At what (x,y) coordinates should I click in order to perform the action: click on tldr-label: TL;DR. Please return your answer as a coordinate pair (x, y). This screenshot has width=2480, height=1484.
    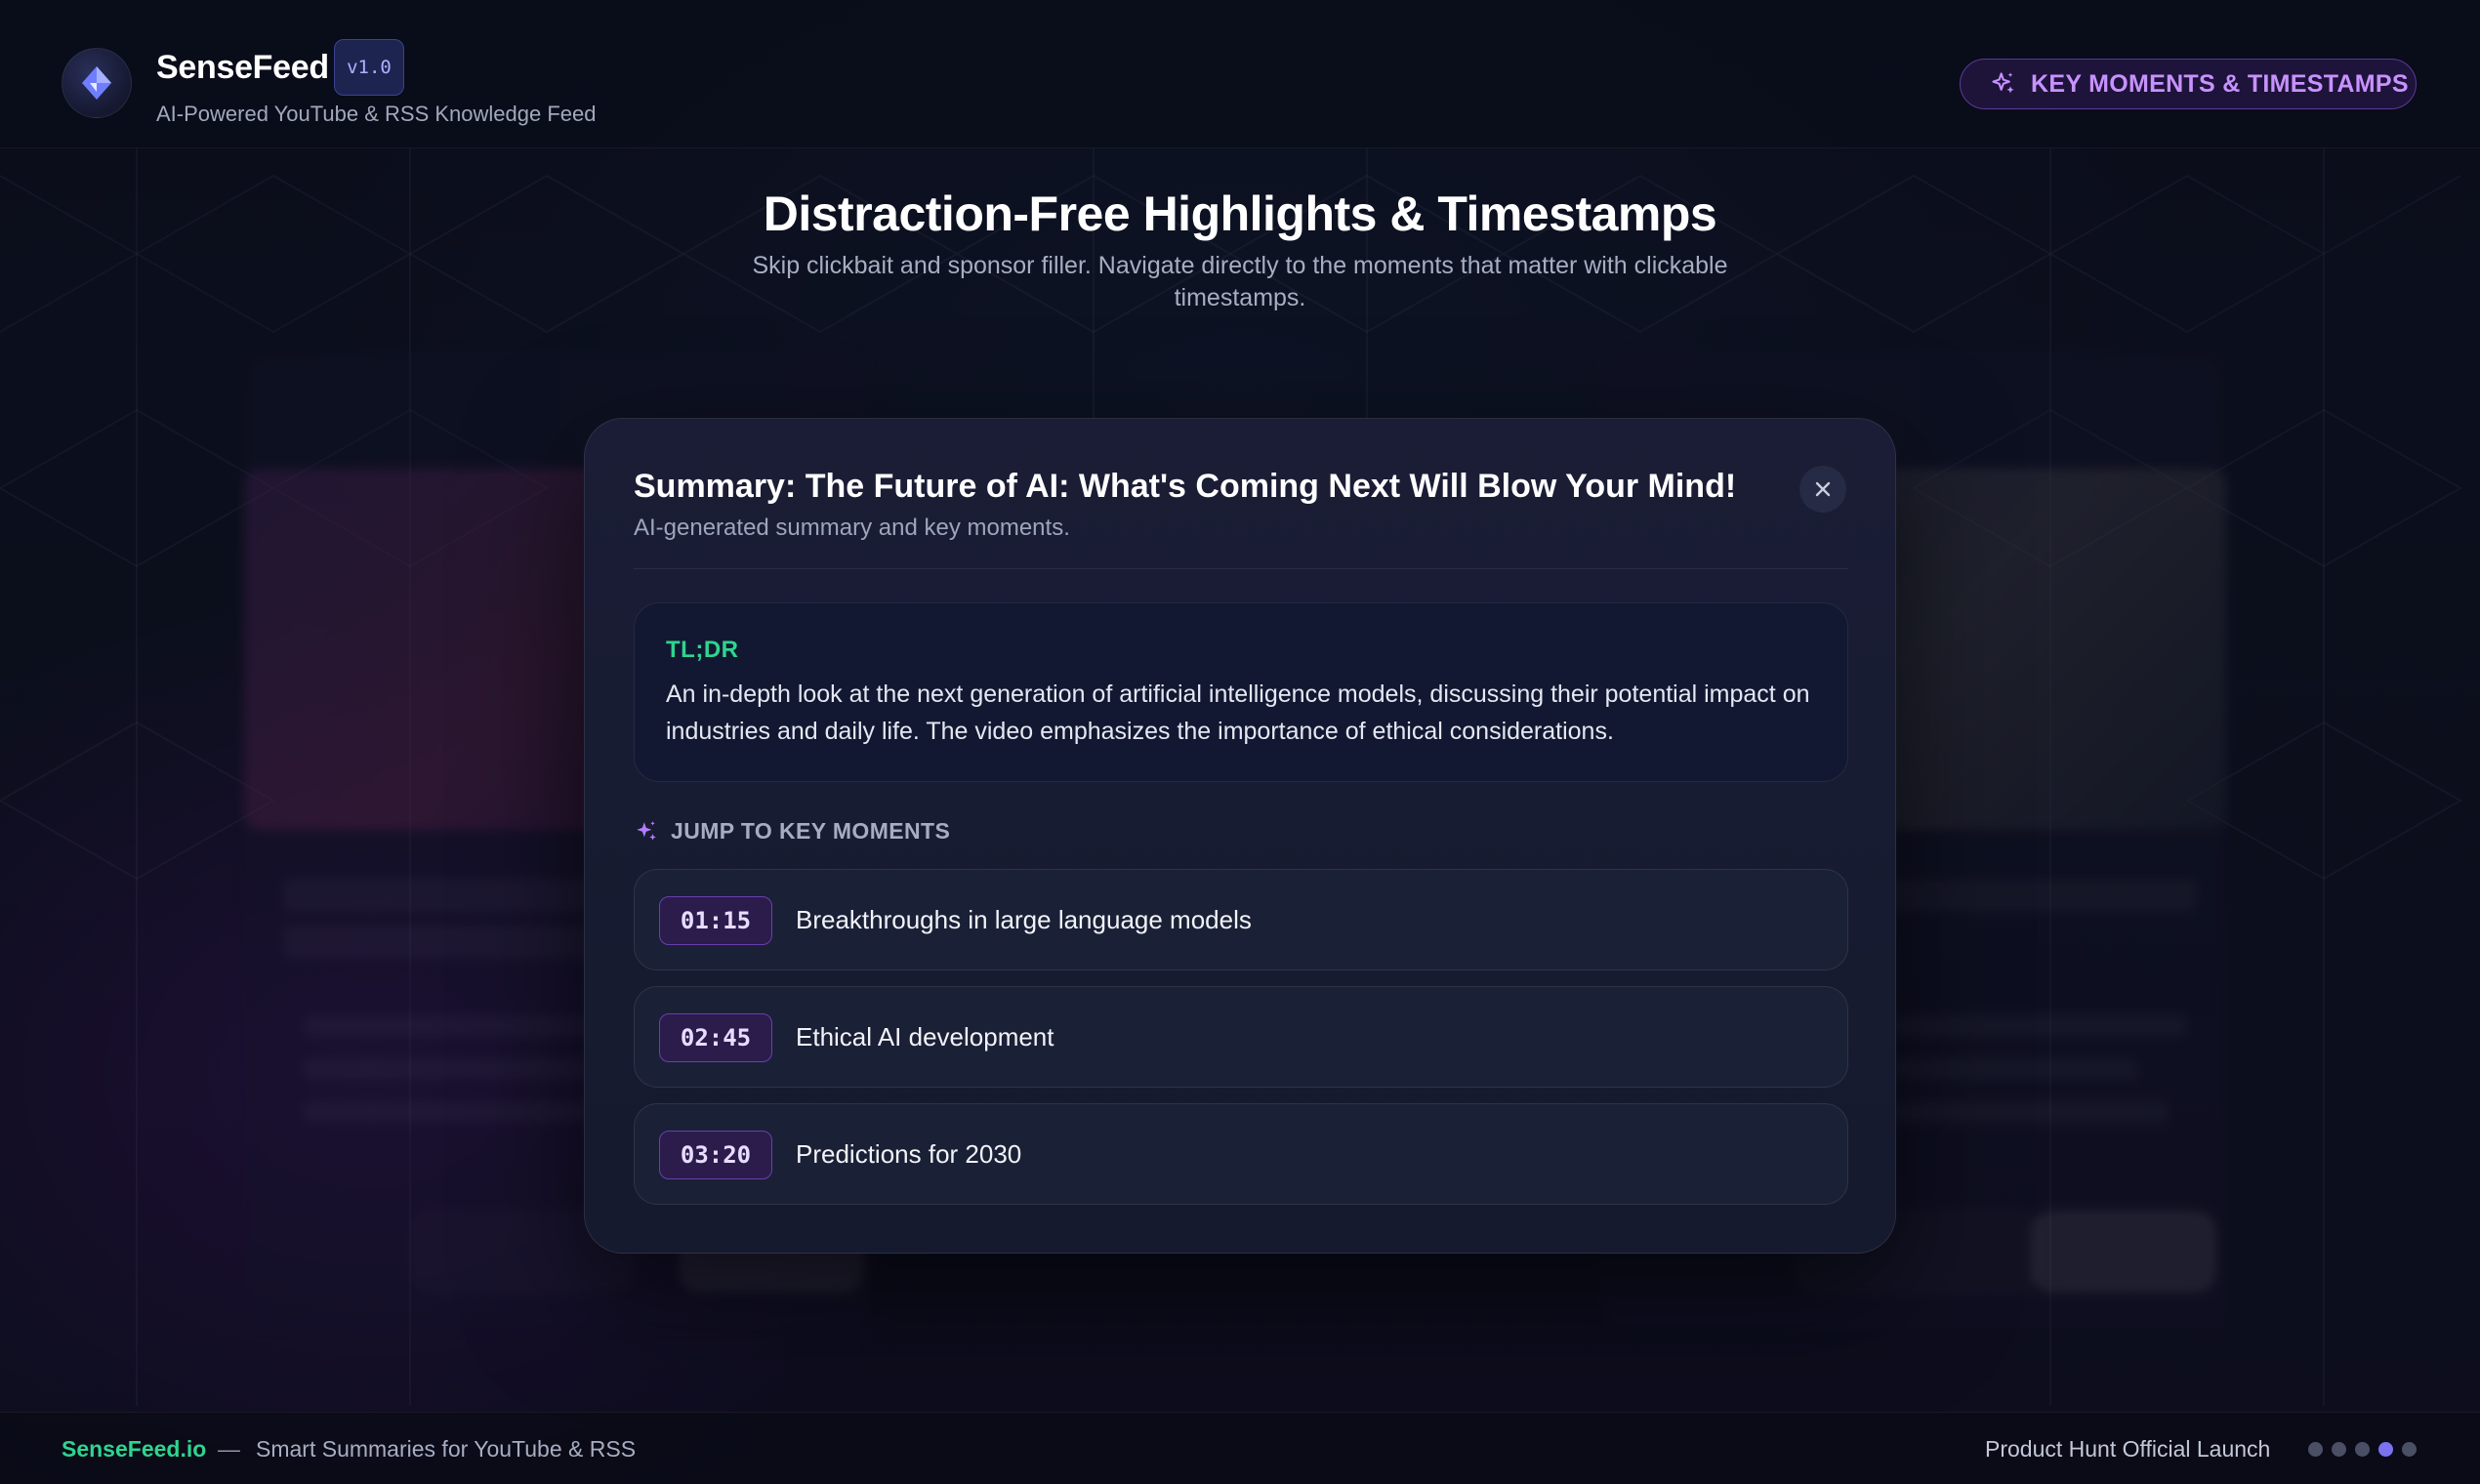
    Looking at the image, I should click on (702, 650).